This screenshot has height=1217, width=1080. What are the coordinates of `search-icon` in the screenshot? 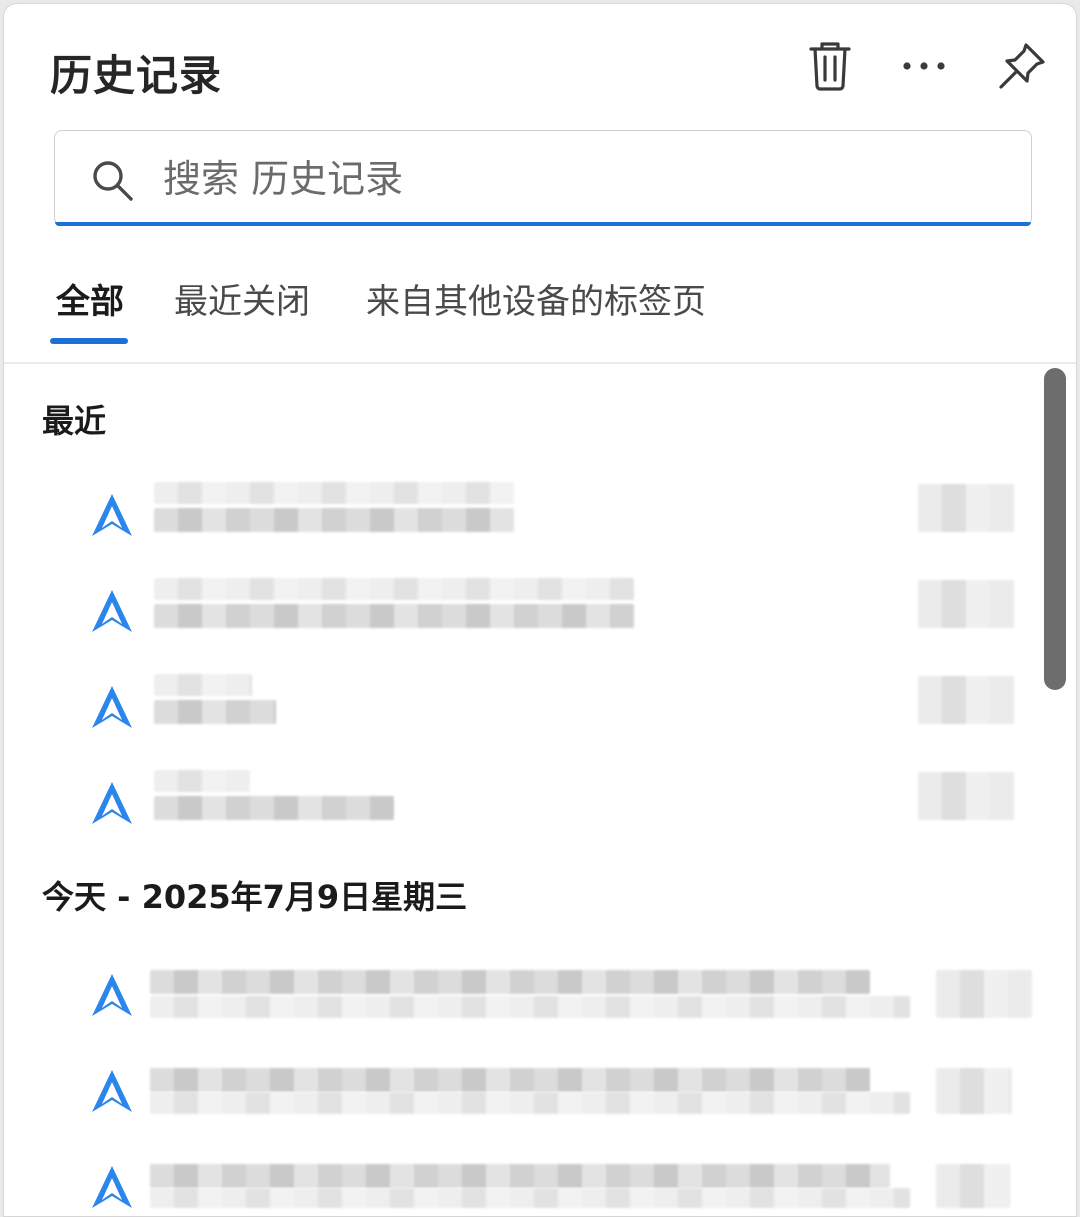 It's located at (113, 181).